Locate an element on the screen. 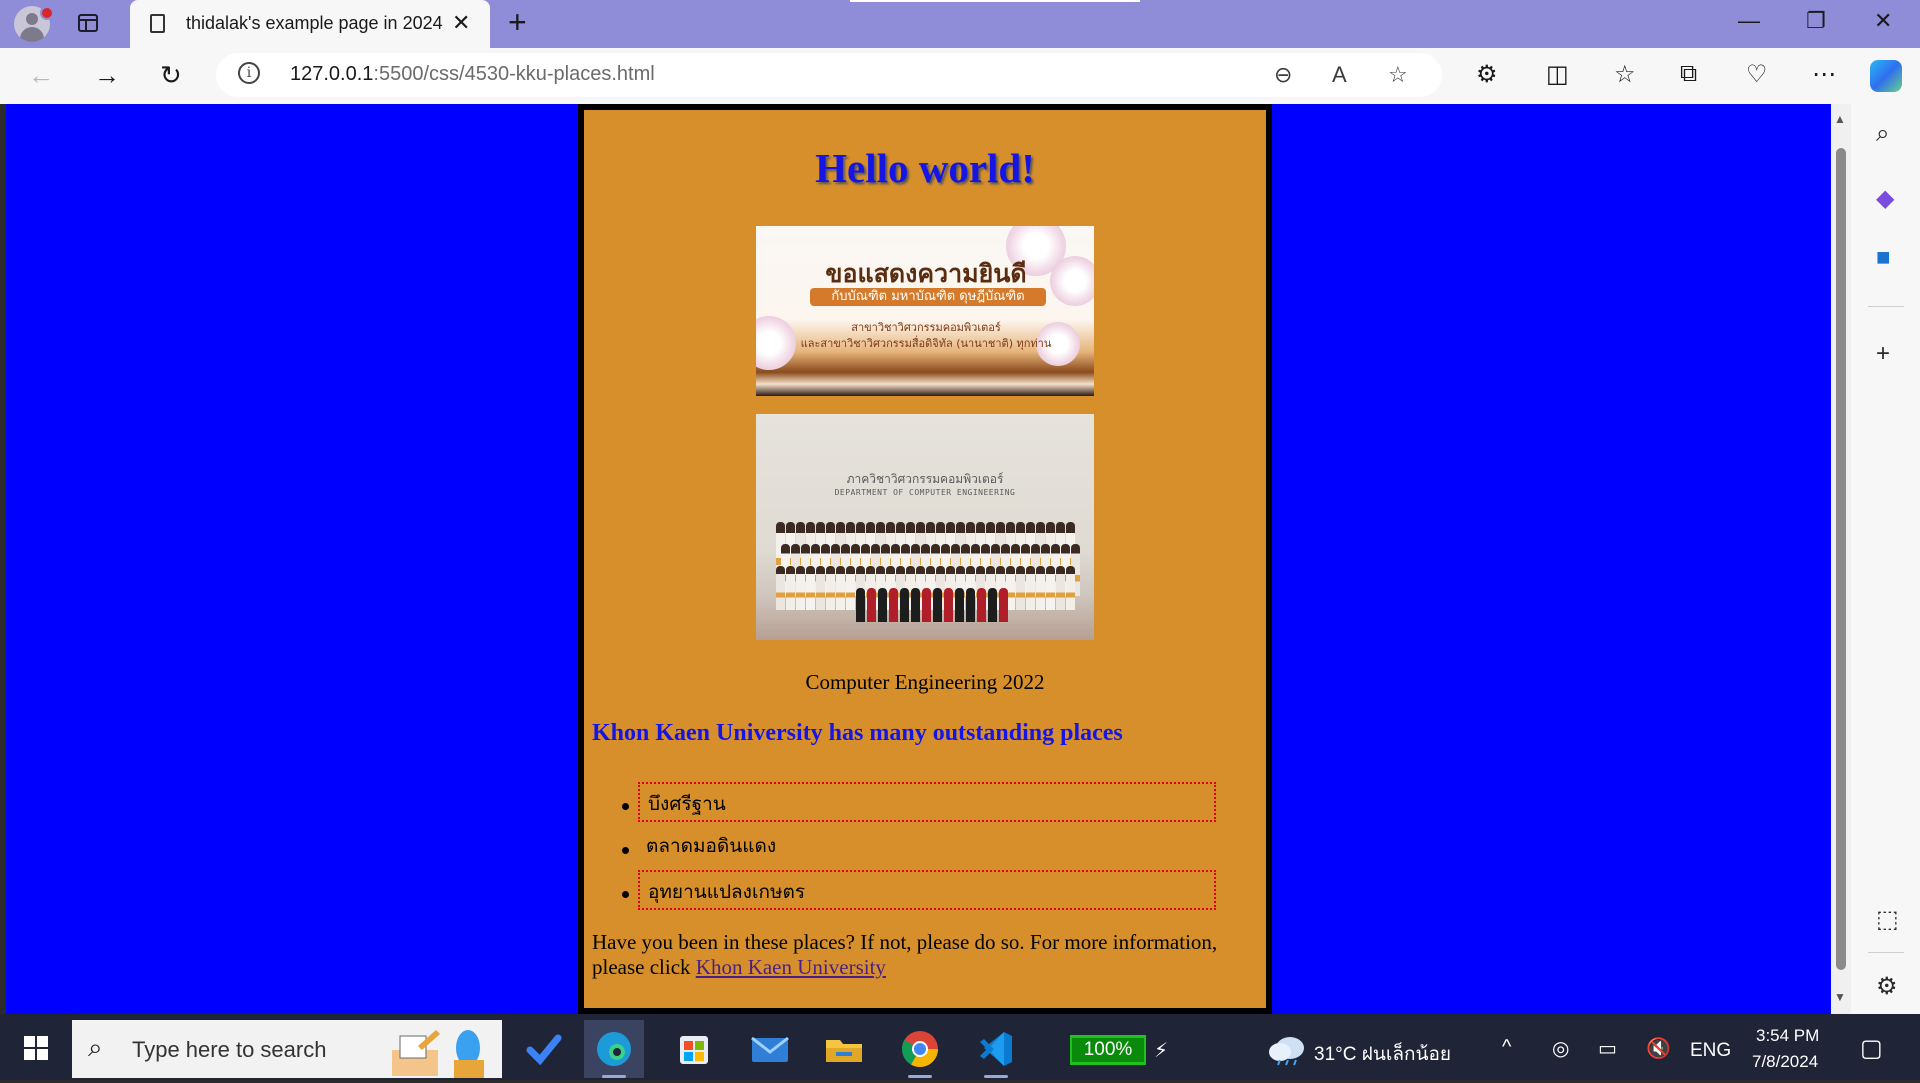  notification-dot is located at coordinates (47, 13).